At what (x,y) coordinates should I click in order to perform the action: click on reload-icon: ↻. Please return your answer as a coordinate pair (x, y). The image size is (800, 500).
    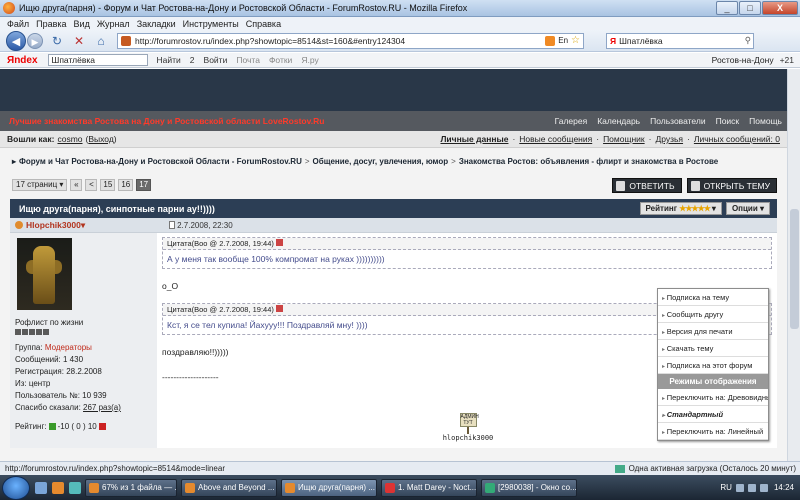
    Looking at the image, I should click on (57, 41).